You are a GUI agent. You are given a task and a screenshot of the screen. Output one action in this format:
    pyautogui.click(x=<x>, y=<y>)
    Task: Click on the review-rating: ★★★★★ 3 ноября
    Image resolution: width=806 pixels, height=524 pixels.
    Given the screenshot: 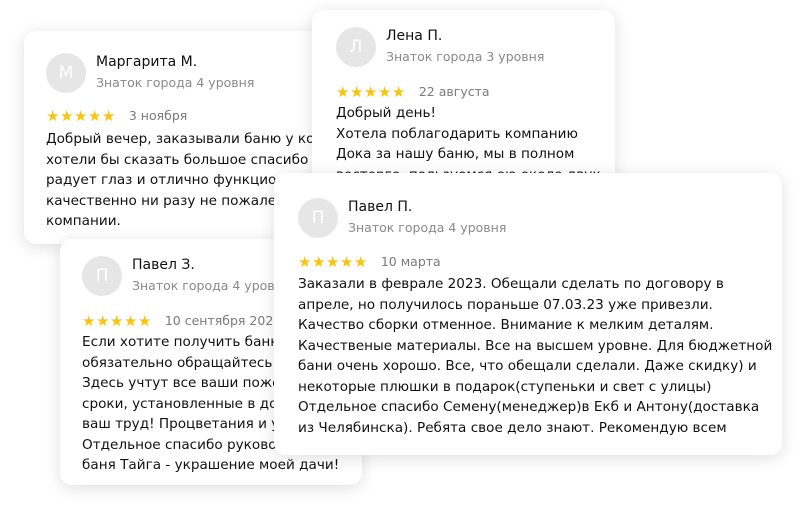 What is the action you would take?
    pyautogui.click(x=117, y=115)
    